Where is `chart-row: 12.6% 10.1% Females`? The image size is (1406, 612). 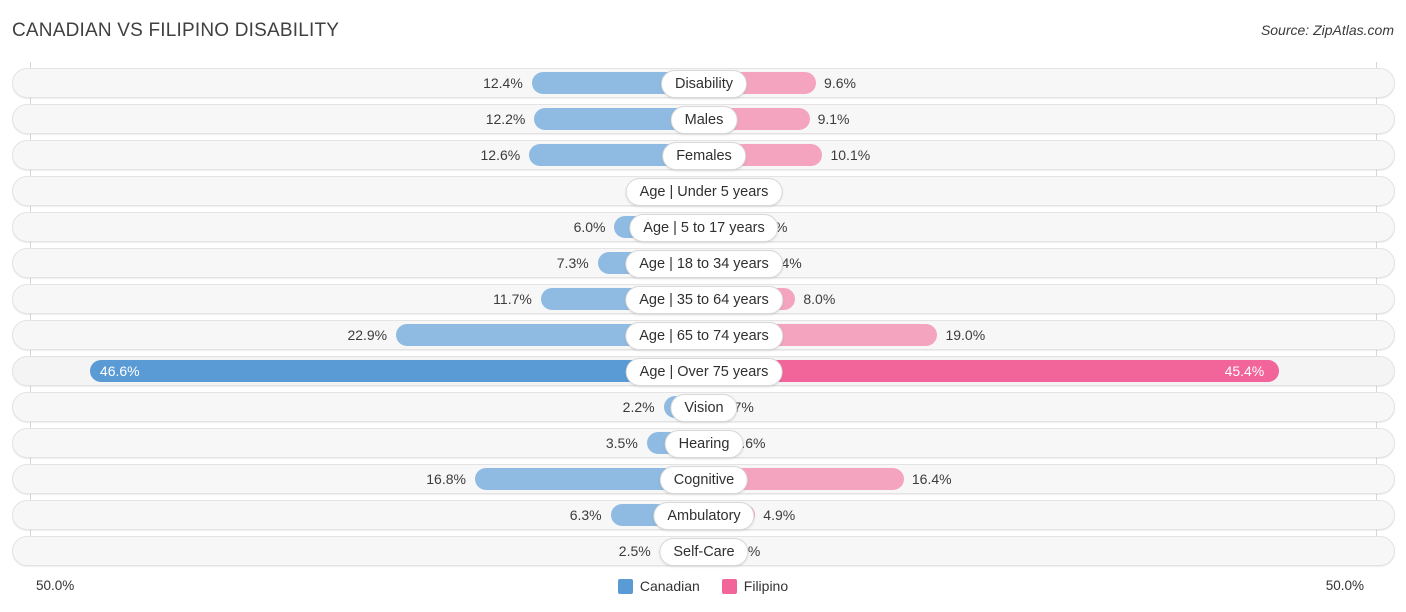 chart-row: 12.6% 10.1% Females is located at coordinates (703, 155).